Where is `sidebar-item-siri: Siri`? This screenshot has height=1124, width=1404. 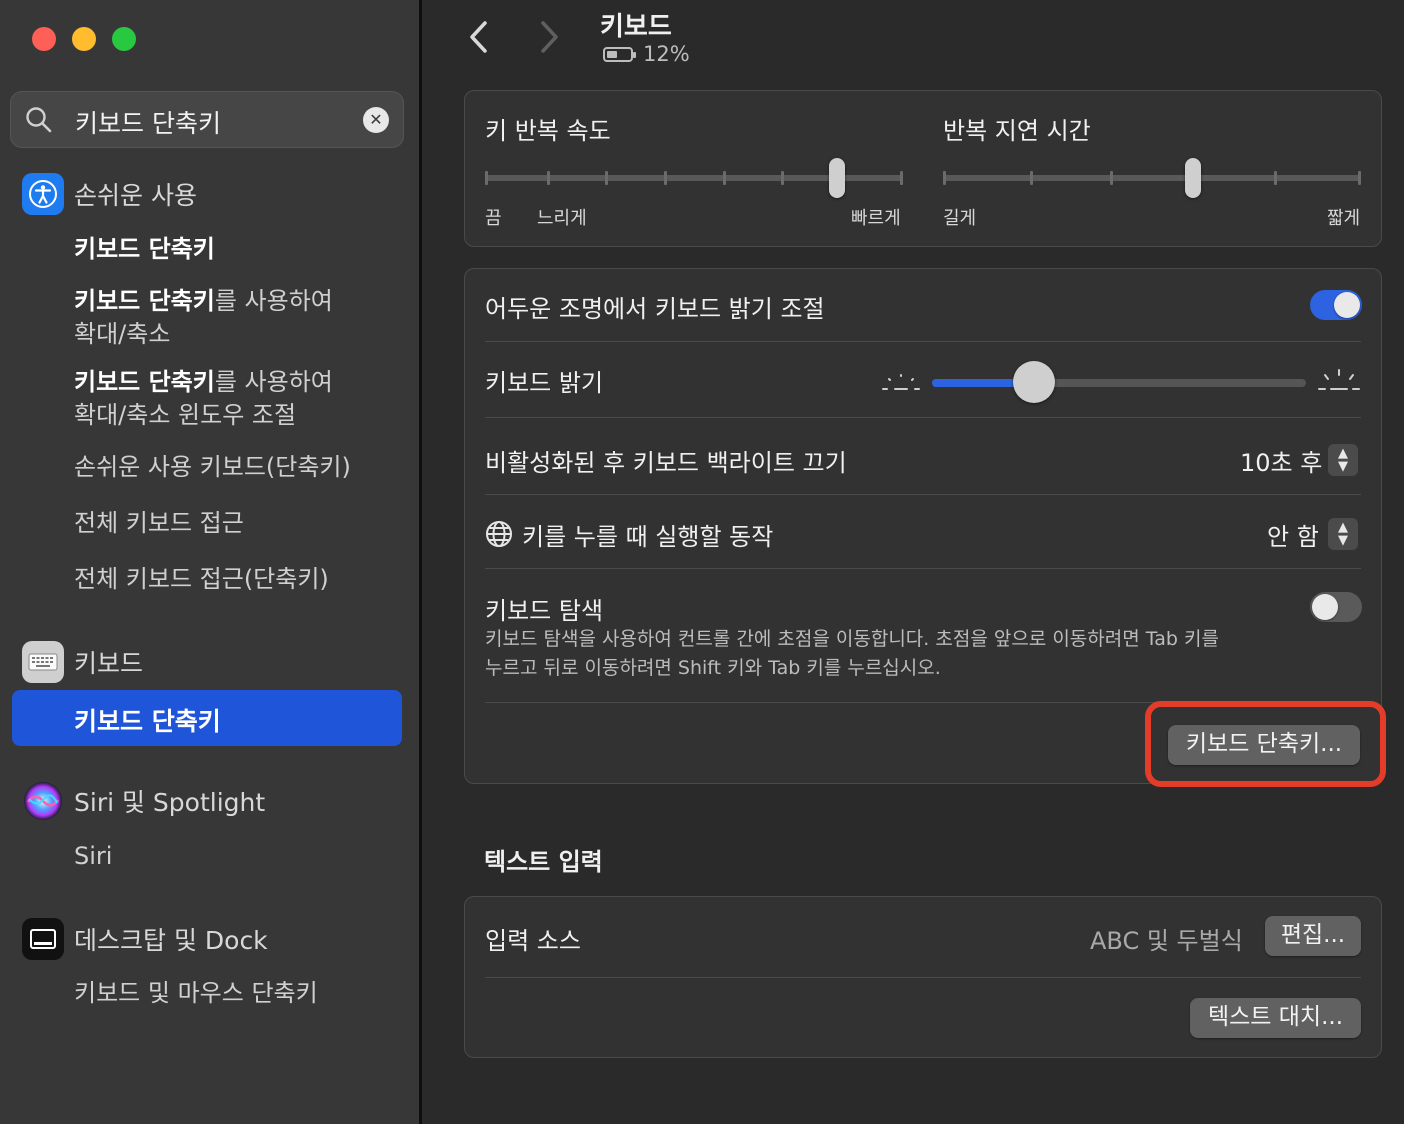 sidebar-item-siri: Siri is located at coordinates (93, 856).